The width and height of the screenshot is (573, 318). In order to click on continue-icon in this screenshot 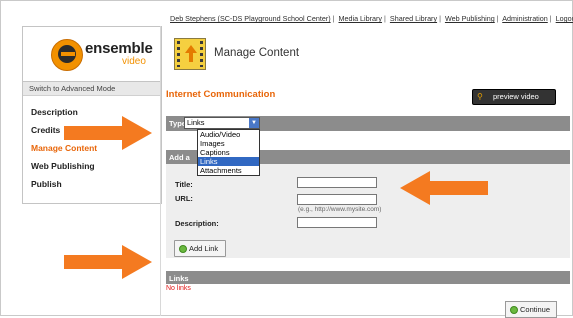, I will do `click(514, 310)`.